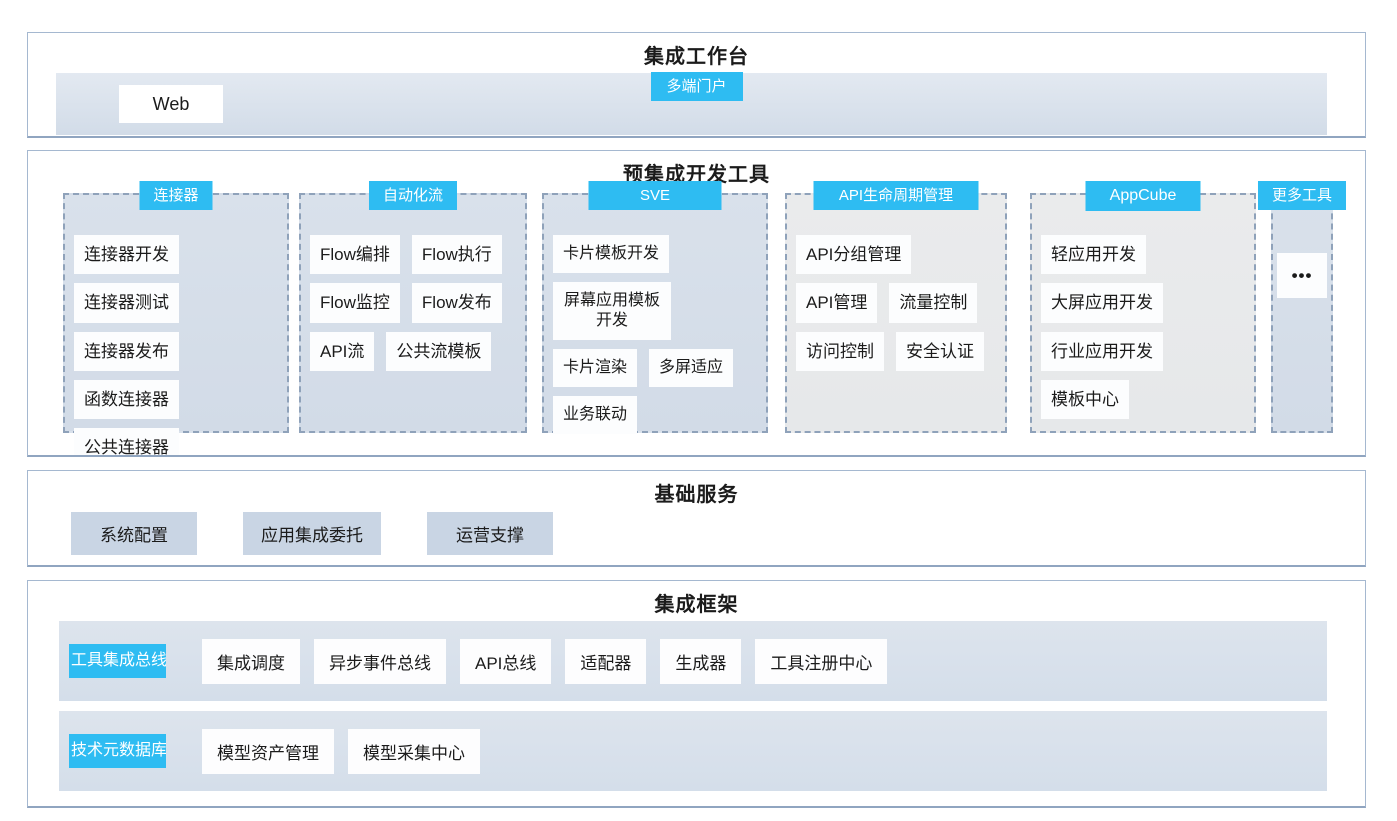 This screenshot has width=1397, height=821. Describe the element at coordinates (840, 351) in the screenshot. I see `tool-item: 访问控制` at that location.